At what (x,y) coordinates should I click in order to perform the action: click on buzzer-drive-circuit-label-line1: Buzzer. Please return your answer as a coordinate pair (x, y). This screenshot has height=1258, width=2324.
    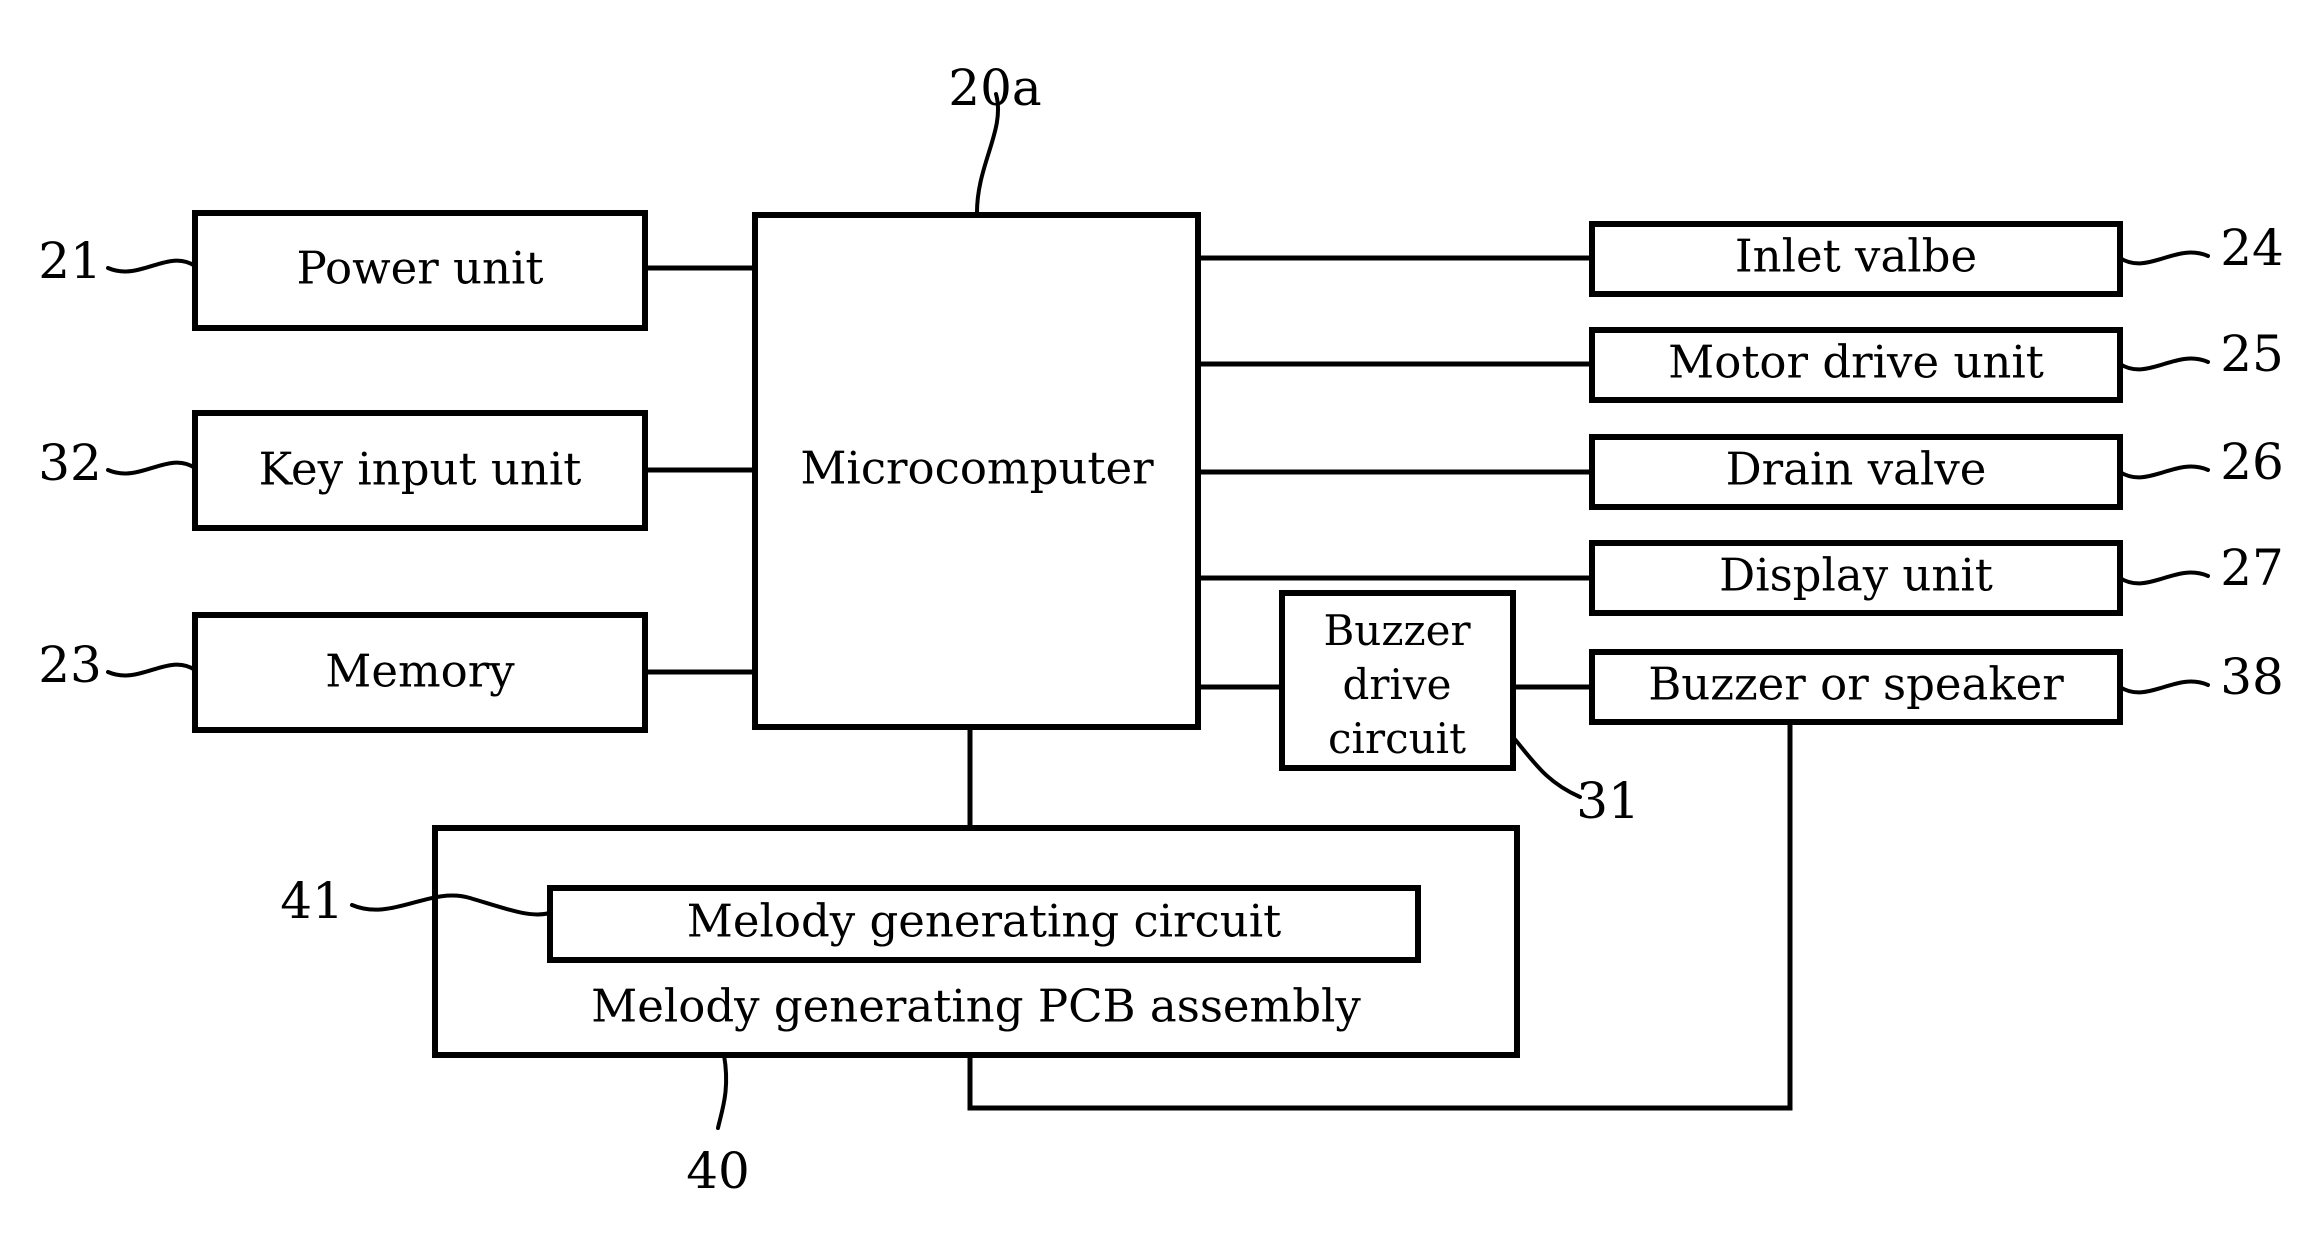
    Looking at the image, I should click on (1397, 630).